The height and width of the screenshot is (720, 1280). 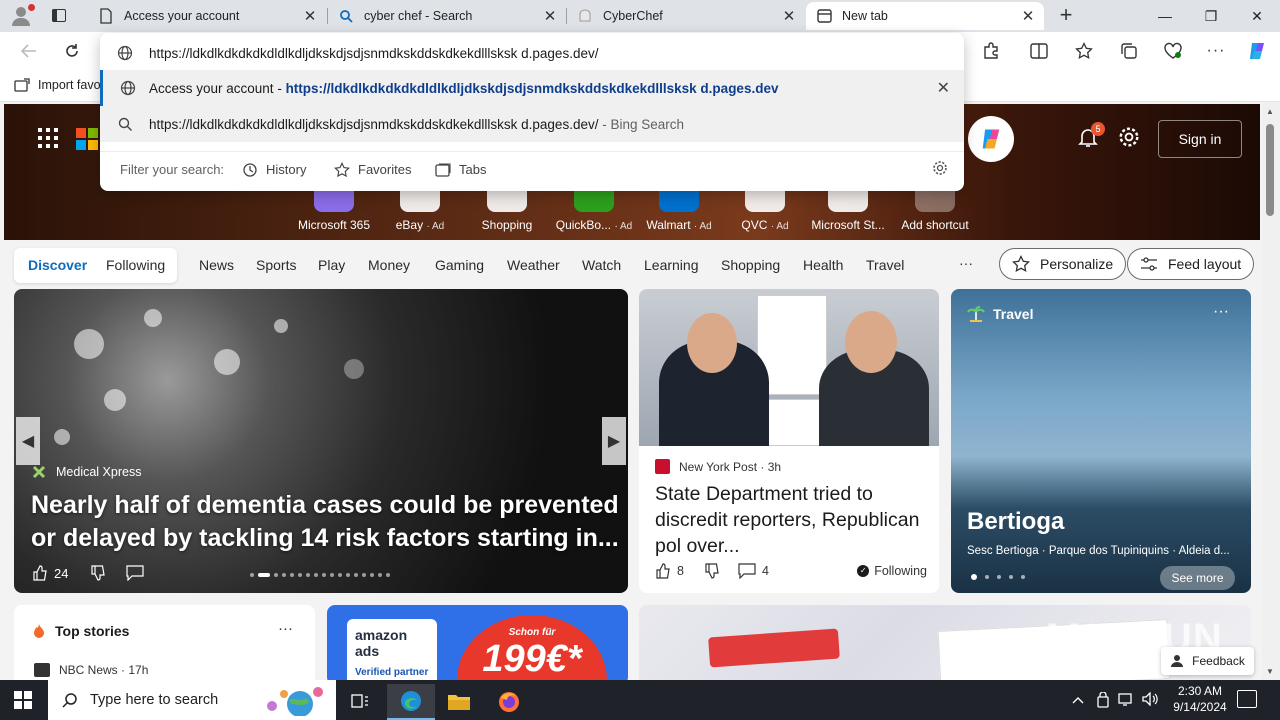 What do you see at coordinates (1103, 701) in the screenshot?
I see `network-vpn-icon` at bounding box center [1103, 701].